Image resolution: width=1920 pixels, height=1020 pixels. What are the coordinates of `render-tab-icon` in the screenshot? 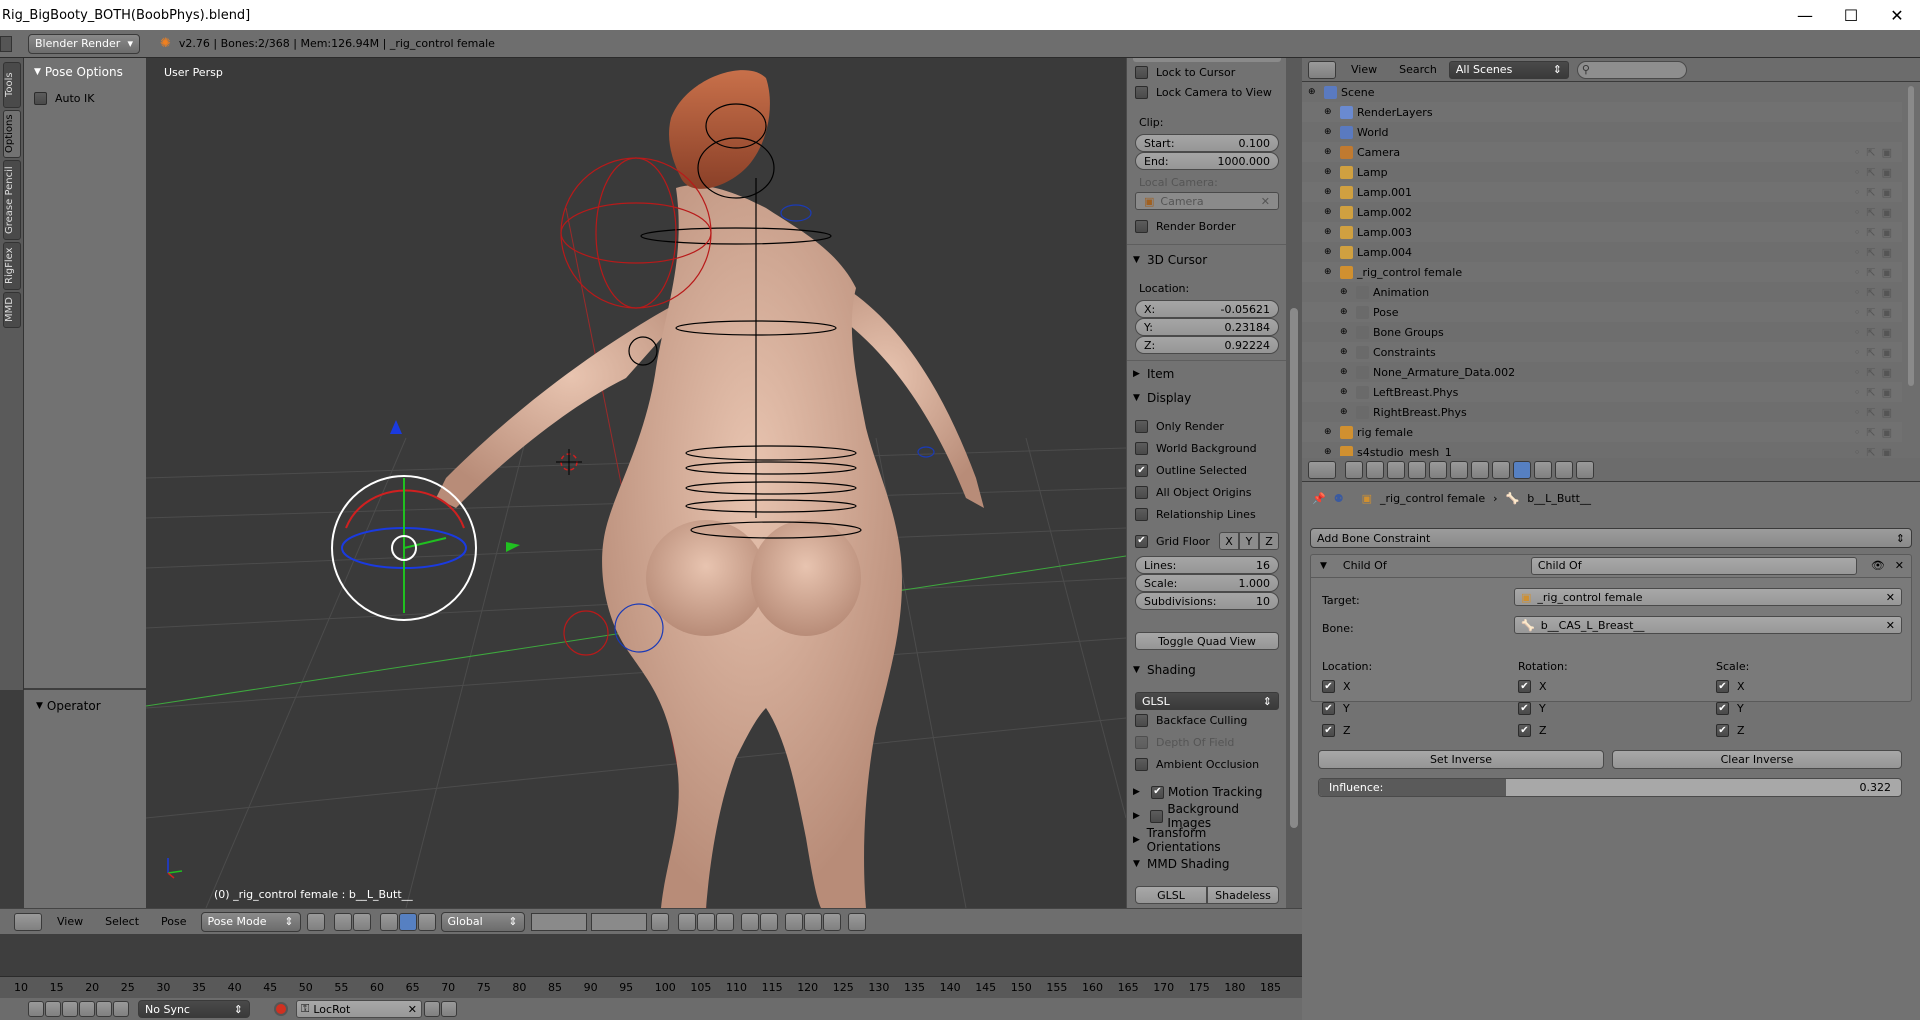 It's located at (1354, 469).